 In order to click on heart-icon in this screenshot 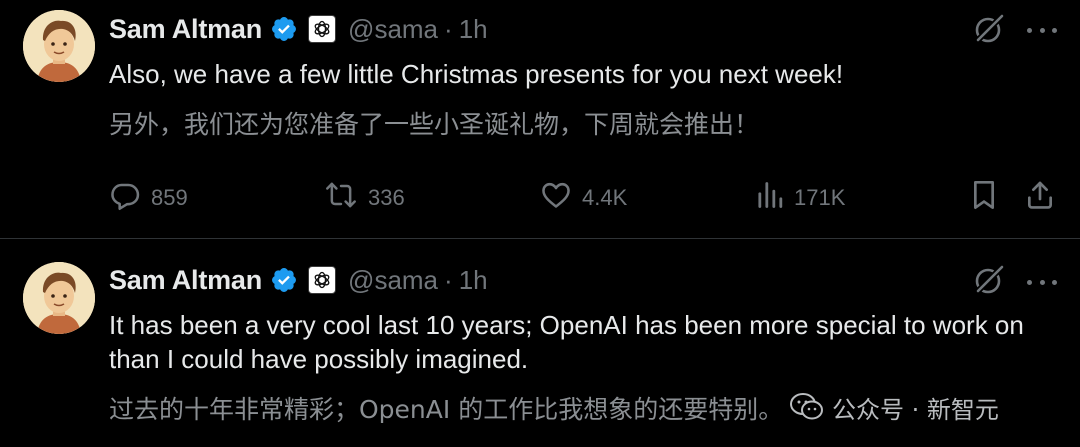, I will do `click(556, 198)`.